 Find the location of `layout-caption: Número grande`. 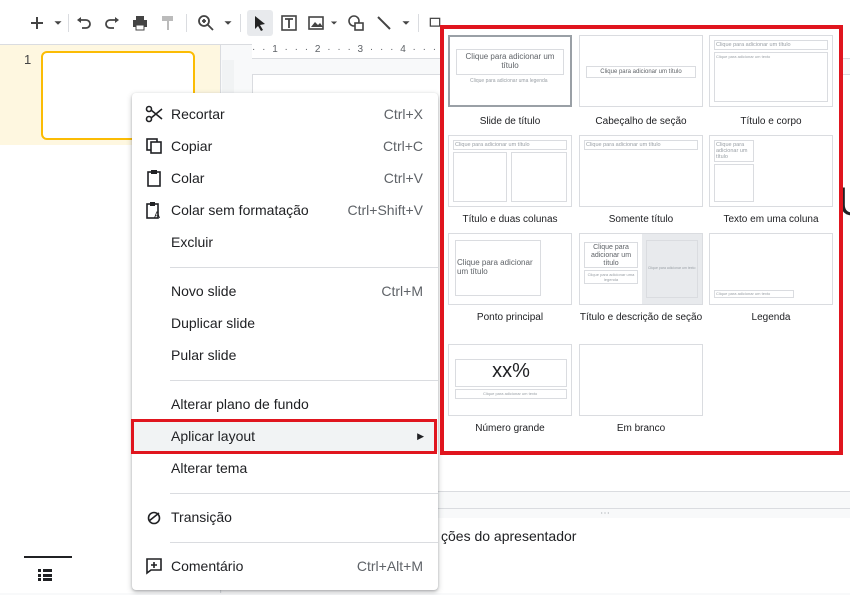

layout-caption: Número grande is located at coordinates (510, 428).